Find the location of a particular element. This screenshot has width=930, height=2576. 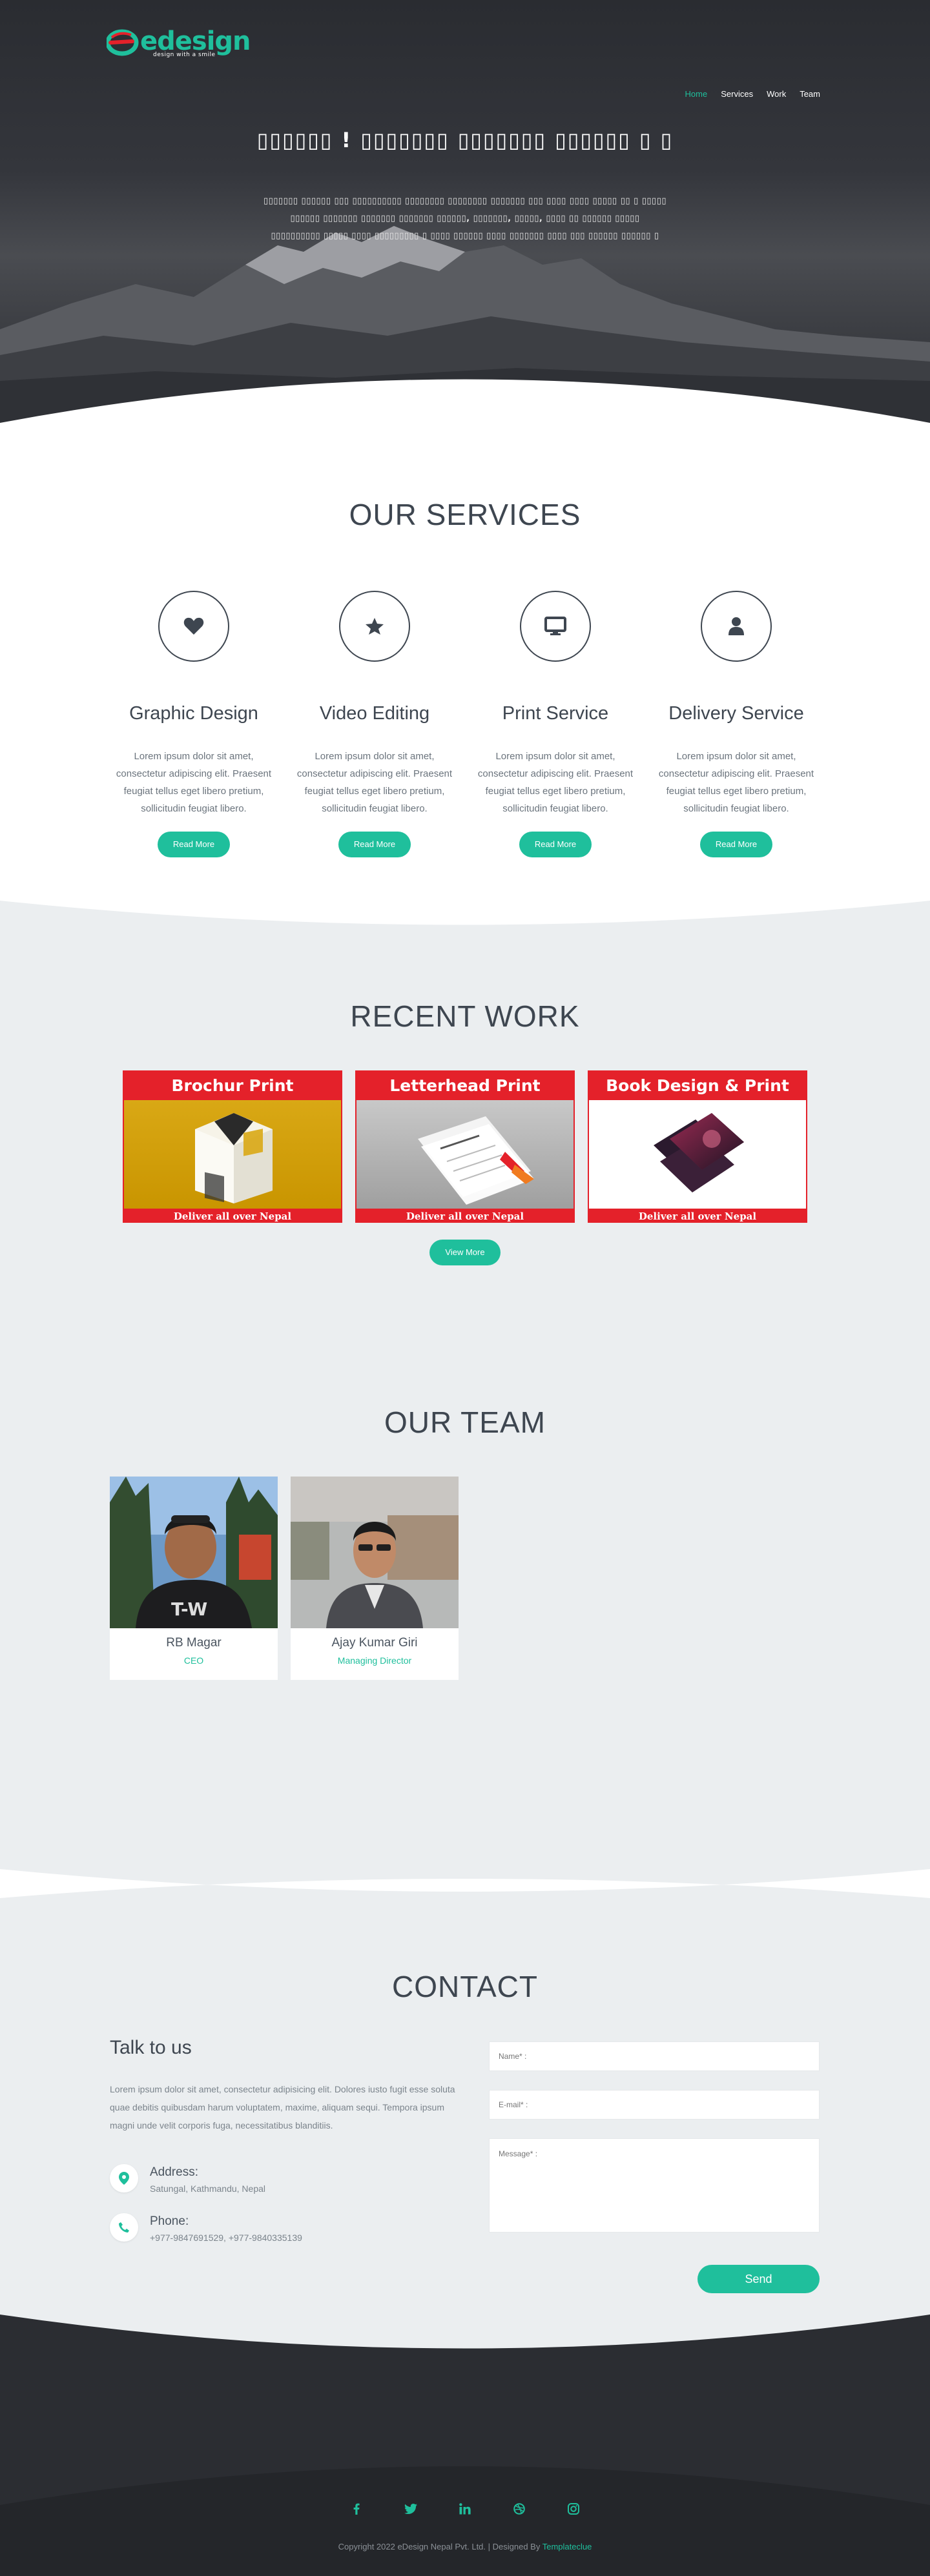

nav-team: Team is located at coordinates (810, 94).